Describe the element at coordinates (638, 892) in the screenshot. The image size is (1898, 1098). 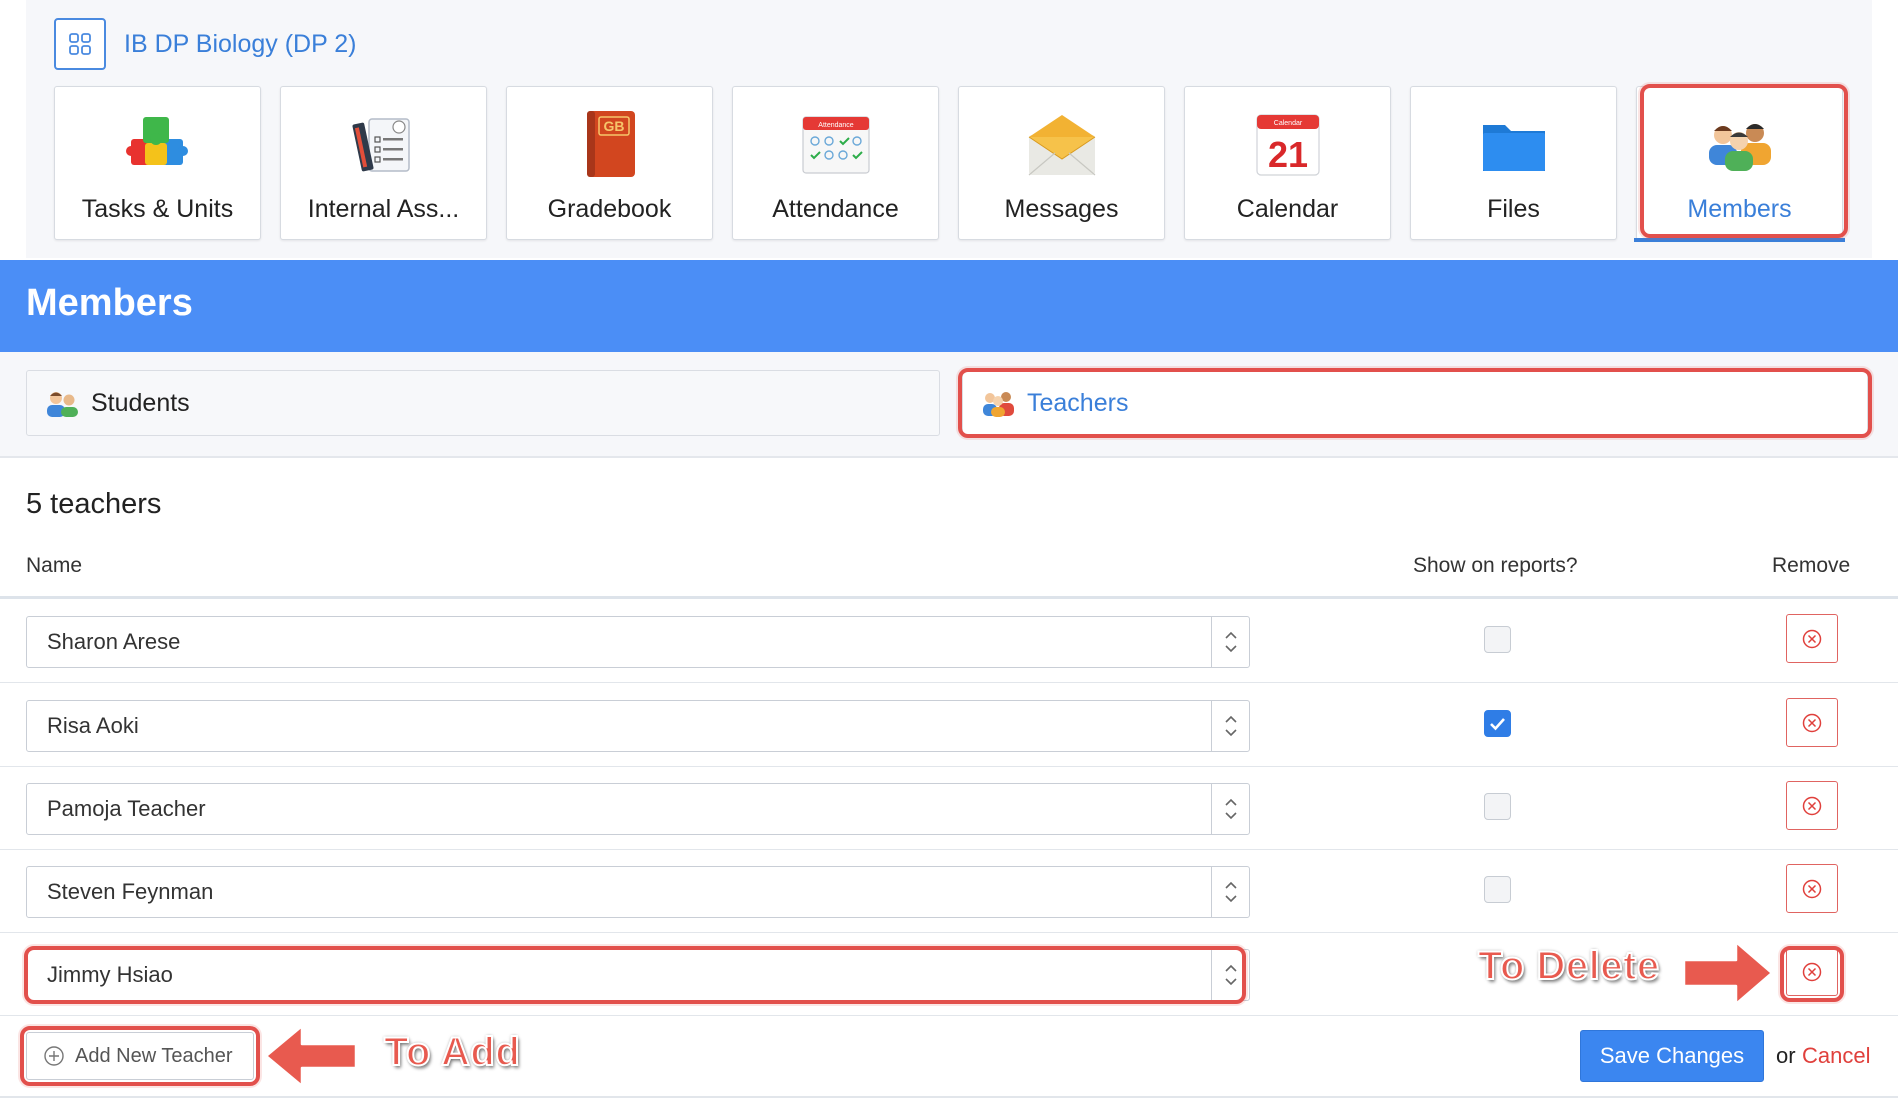
I see `teacher-select: Steven Feynman` at that location.